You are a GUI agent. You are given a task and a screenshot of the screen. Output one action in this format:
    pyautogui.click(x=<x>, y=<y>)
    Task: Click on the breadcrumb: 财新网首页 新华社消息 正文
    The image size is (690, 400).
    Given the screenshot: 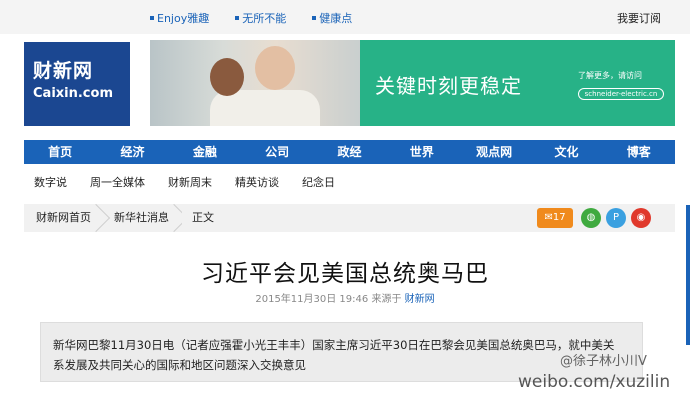 What is the action you would take?
    pyautogui.click(x=349, y=218)
    